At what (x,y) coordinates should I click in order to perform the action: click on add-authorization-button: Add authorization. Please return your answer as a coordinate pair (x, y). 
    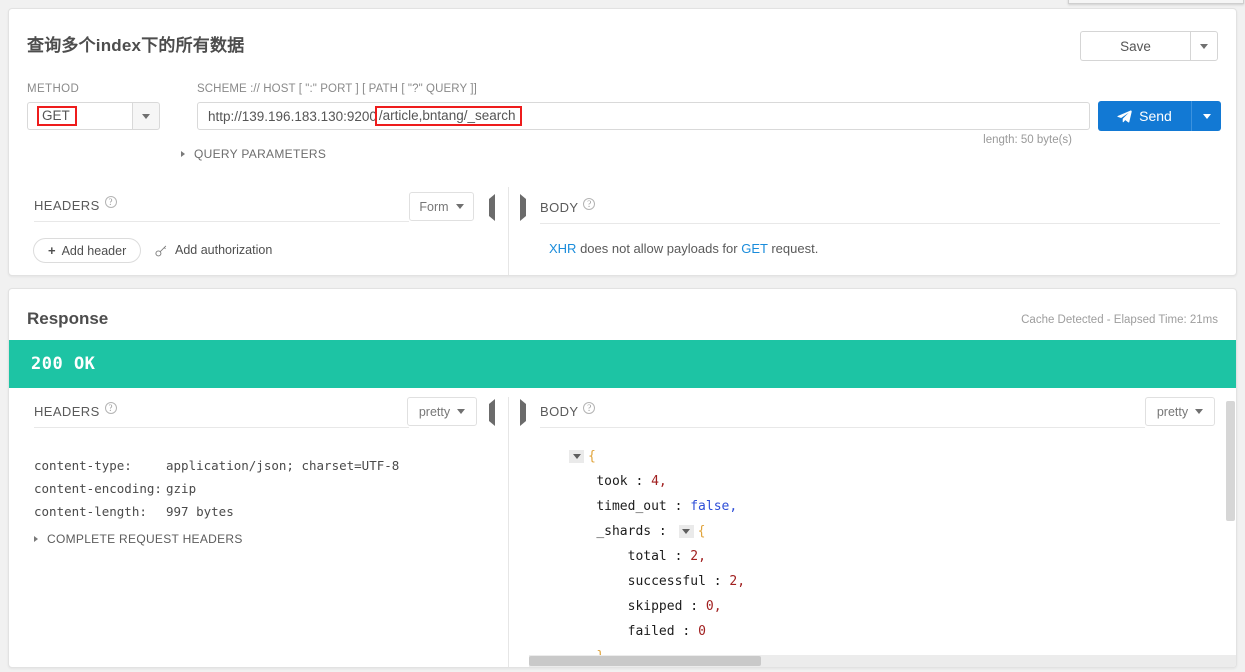
    Looking at the image, I should click on (213, 250).